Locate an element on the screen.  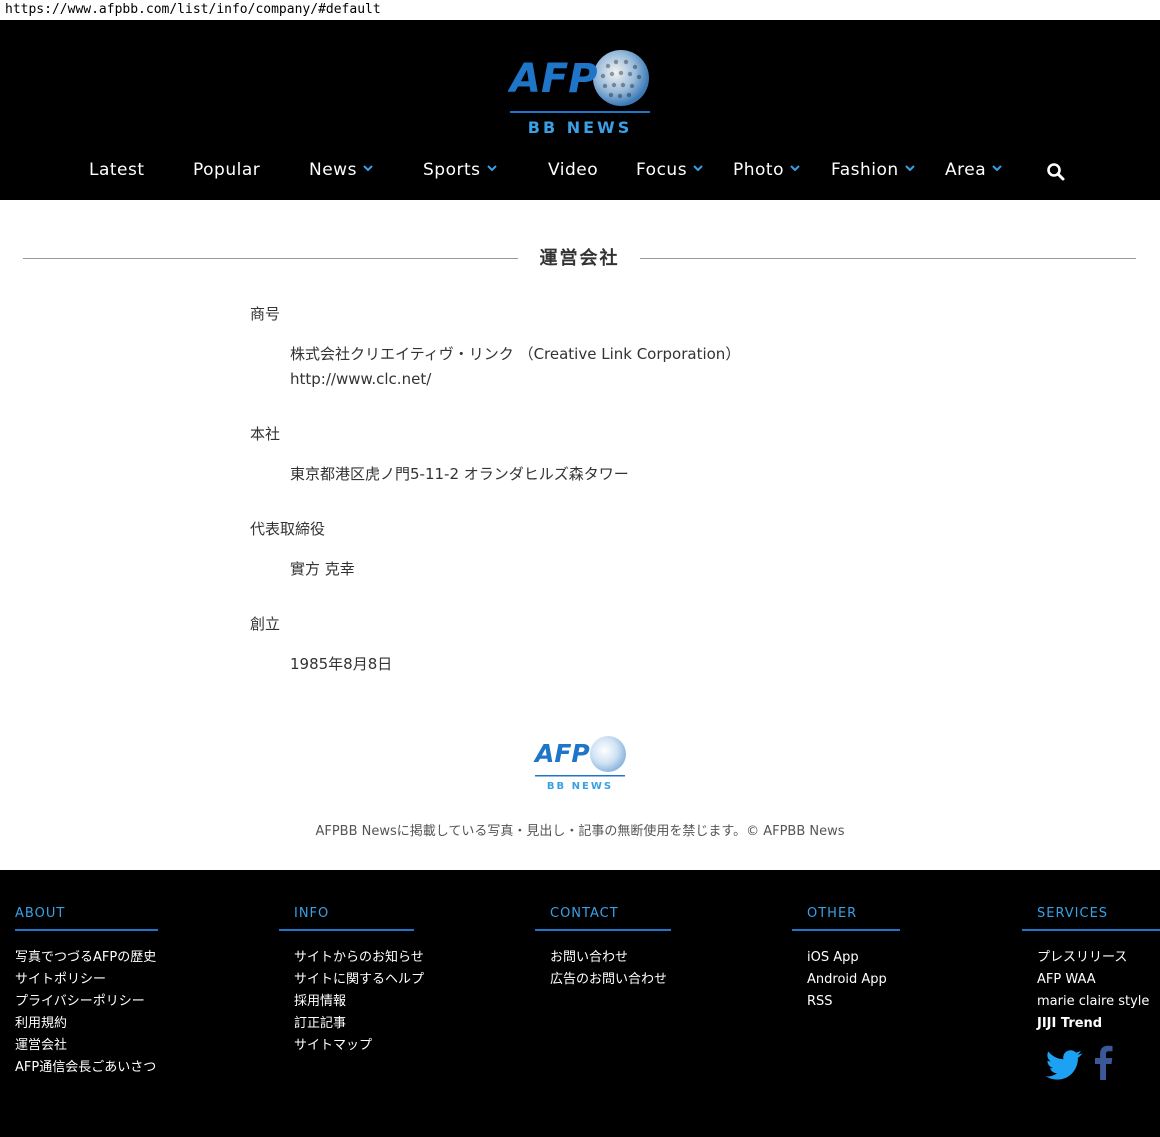
footer-heading-info: INFO is located at coordinates (346, 918).